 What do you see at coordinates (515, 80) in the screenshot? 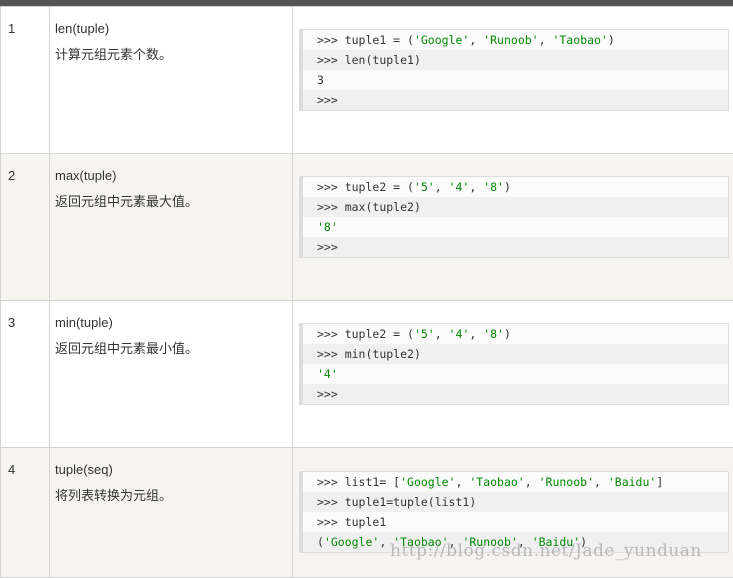
I see `code-line: 3` at bounding box center [515, 80].